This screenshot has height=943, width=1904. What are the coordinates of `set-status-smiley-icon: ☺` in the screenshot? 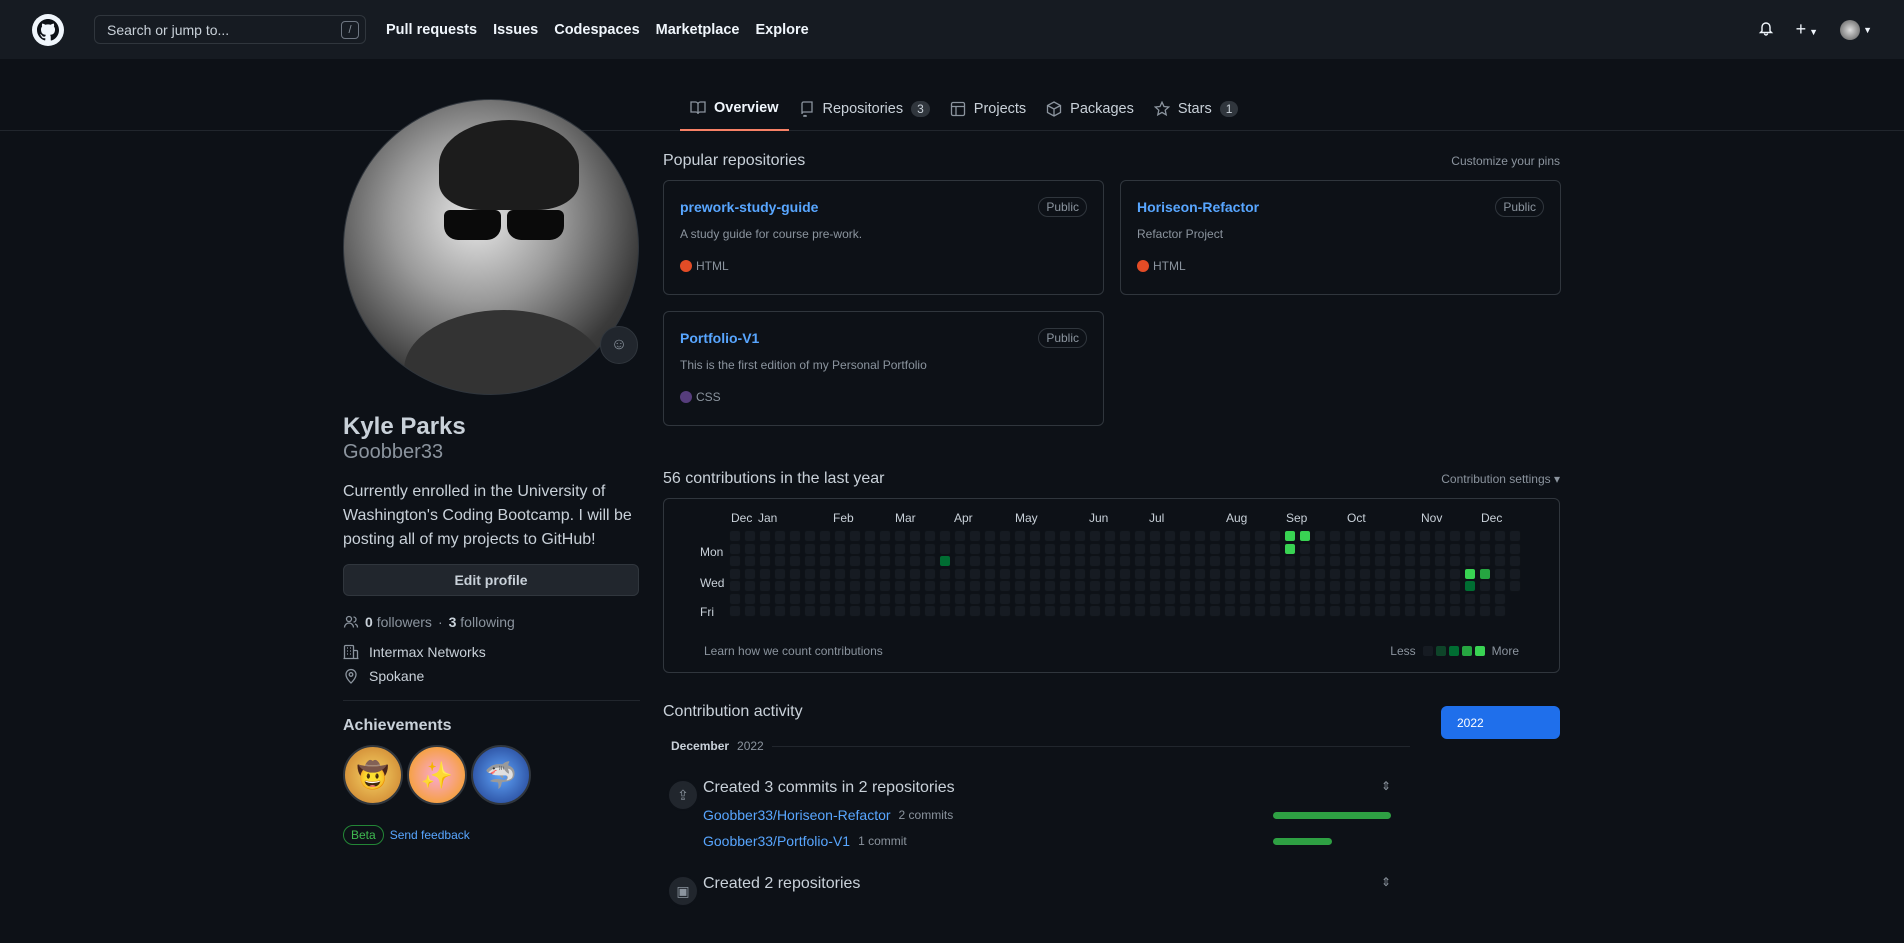 It's located at (619, 345).